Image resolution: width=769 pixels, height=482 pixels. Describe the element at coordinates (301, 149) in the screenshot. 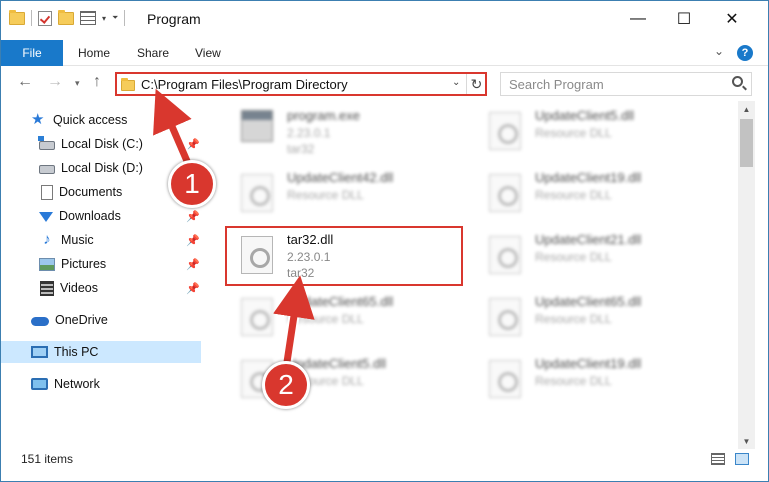

I see `file-description: tar32` at that location.